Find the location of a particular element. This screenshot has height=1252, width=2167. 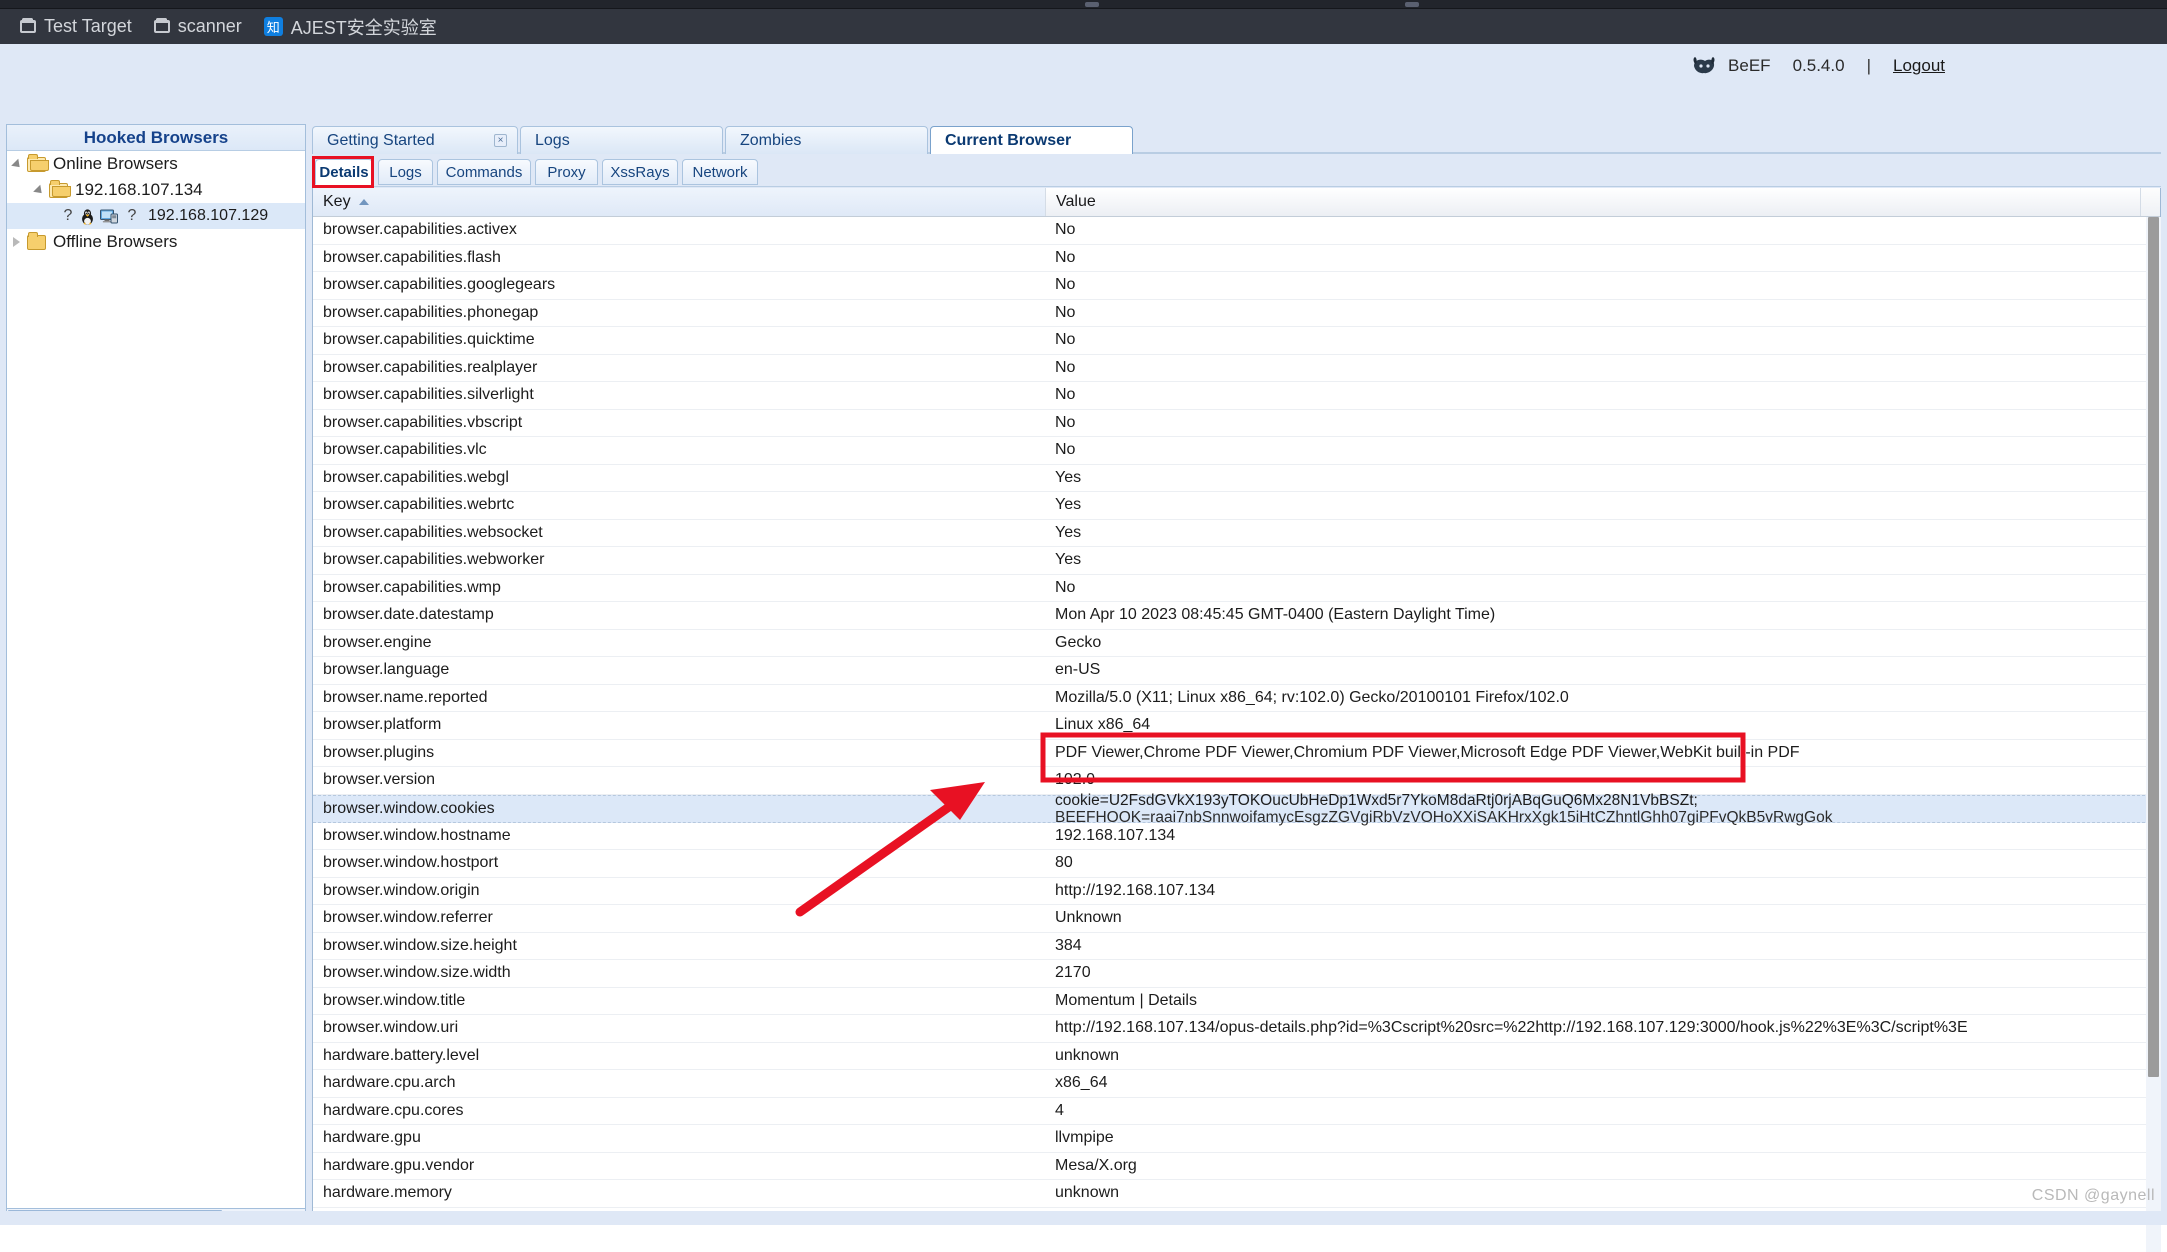

question-mark-icon: ? is located at coordinates (132, 215).